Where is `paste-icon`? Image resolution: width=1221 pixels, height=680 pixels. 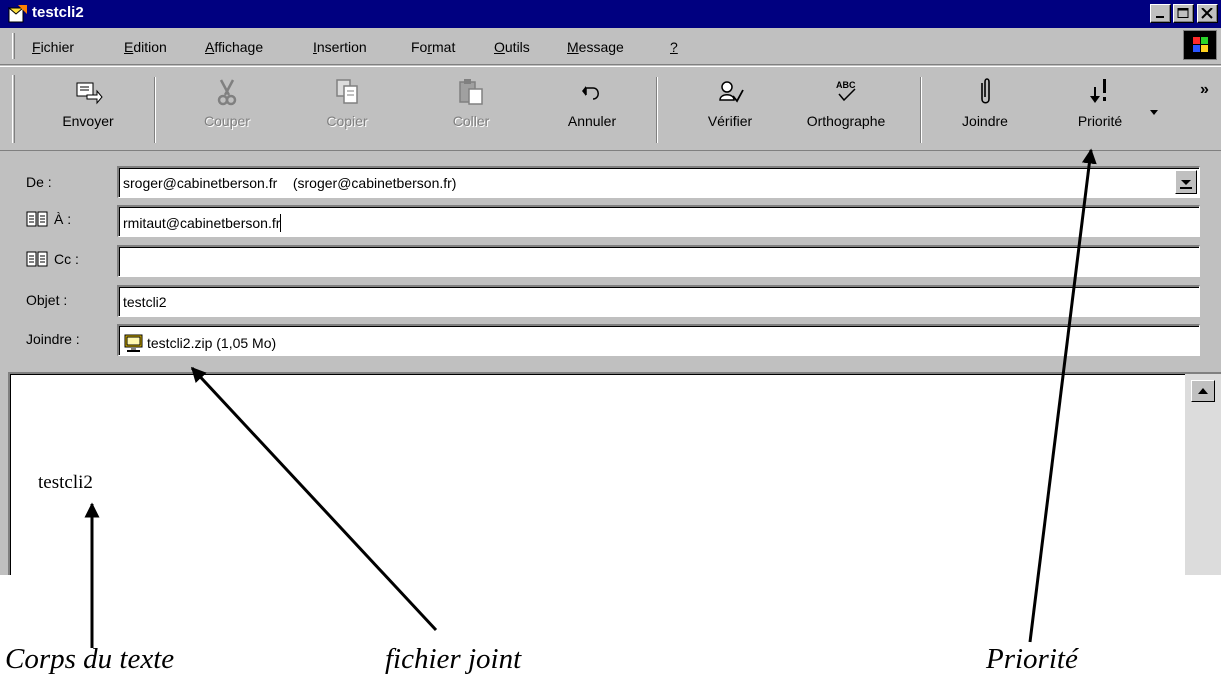
paste-icon is located at coordinates (471, 92).